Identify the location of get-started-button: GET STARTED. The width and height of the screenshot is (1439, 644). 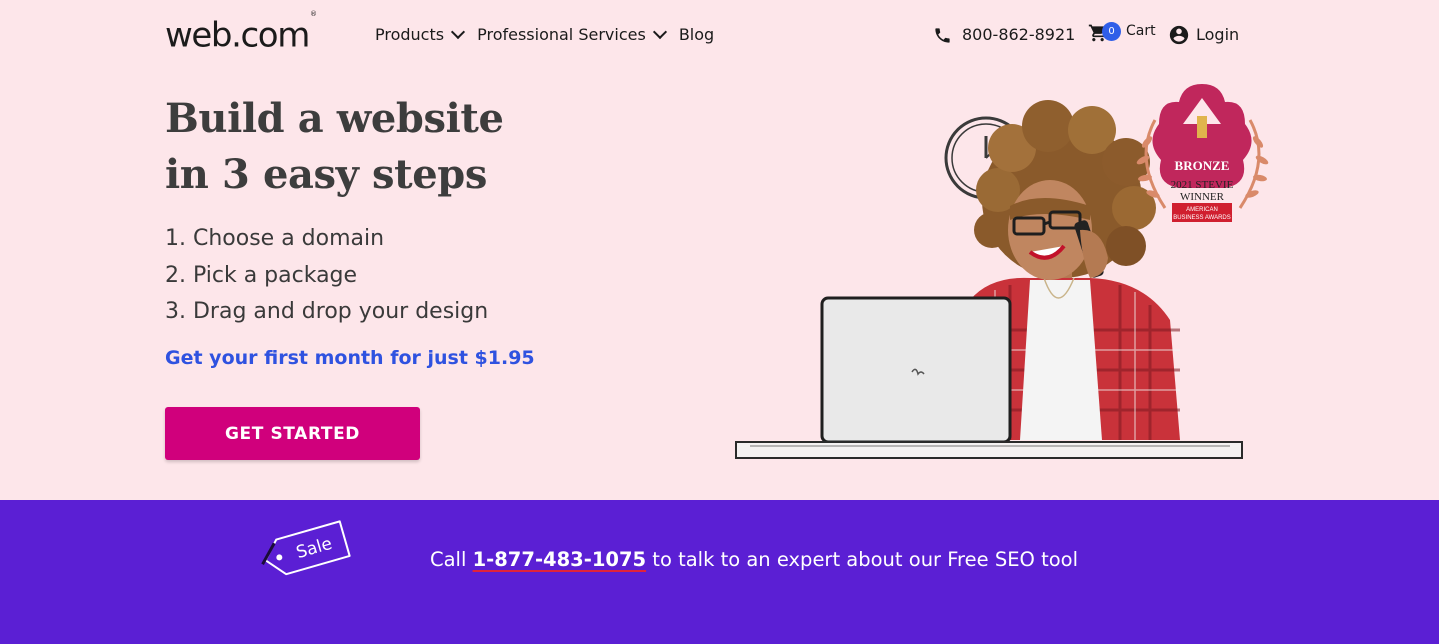
(292, 433).